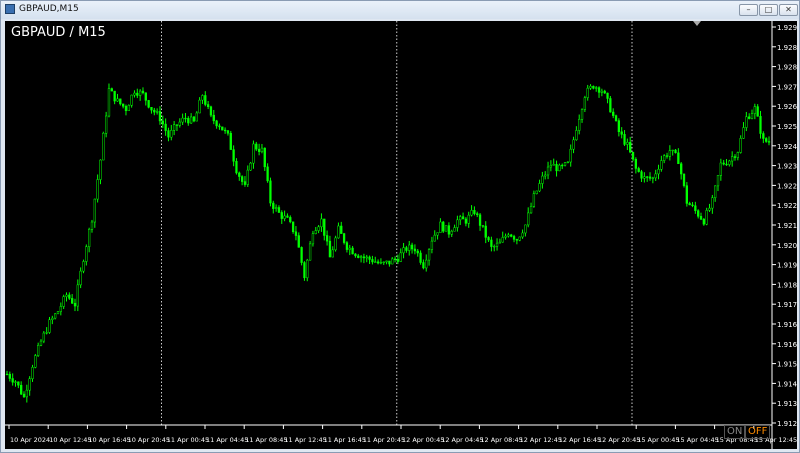 The width and height of the screenshot is (800, 453). I want to click on time-label: 11 Apr 20:45, so click(384, 440).